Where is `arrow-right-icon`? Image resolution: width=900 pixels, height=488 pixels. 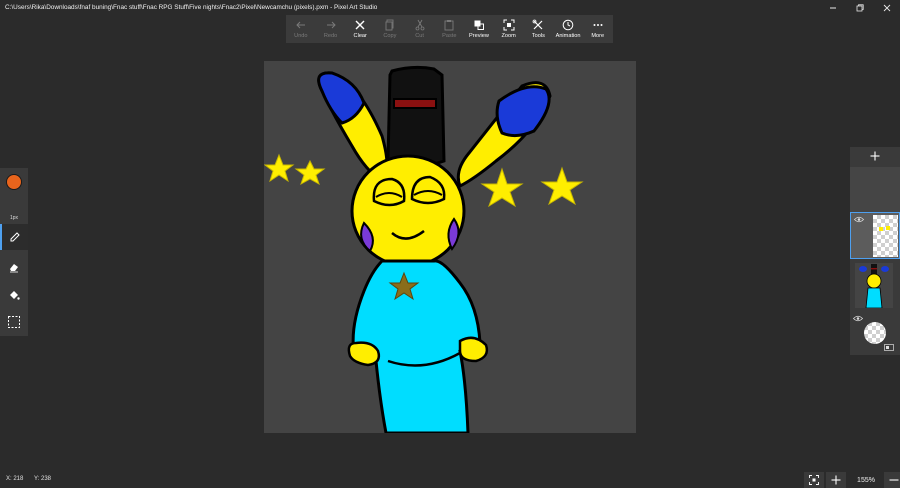
arrow-right-icon is located at coordinates (331, 25).